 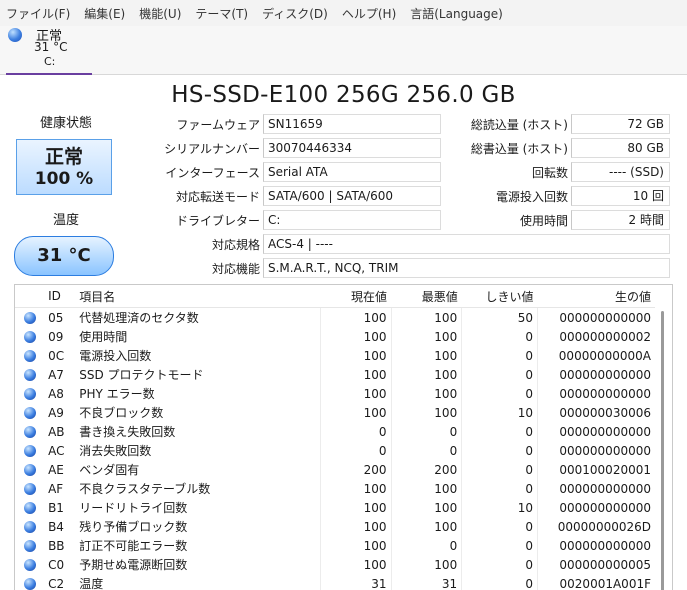 I want to click on firmware-label: ファームウェア, so click(x=218, y=125).